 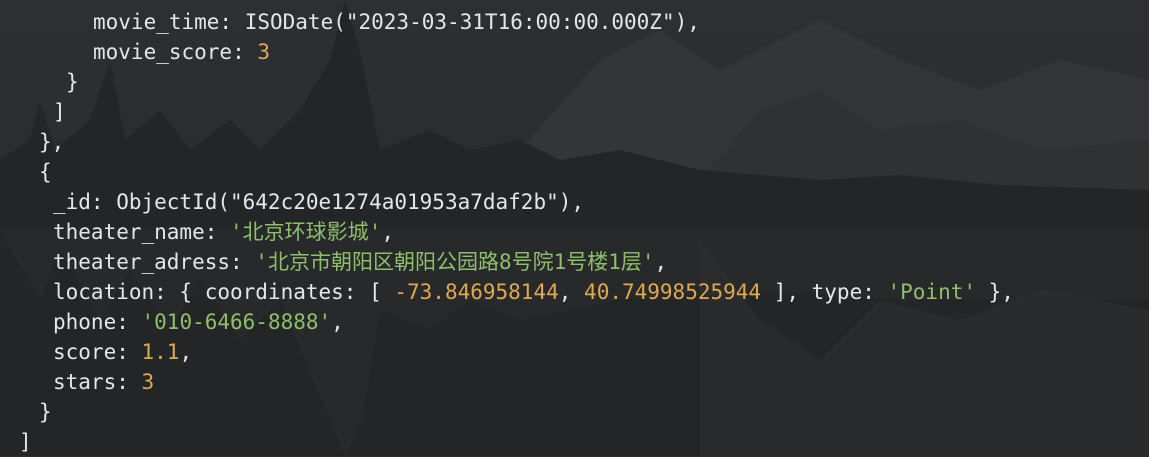 I want to click on terminal-line: theater_adress: '北京市朝阳区朝阳公园路8号院1号楼1层',, so click(x=574, y=262).